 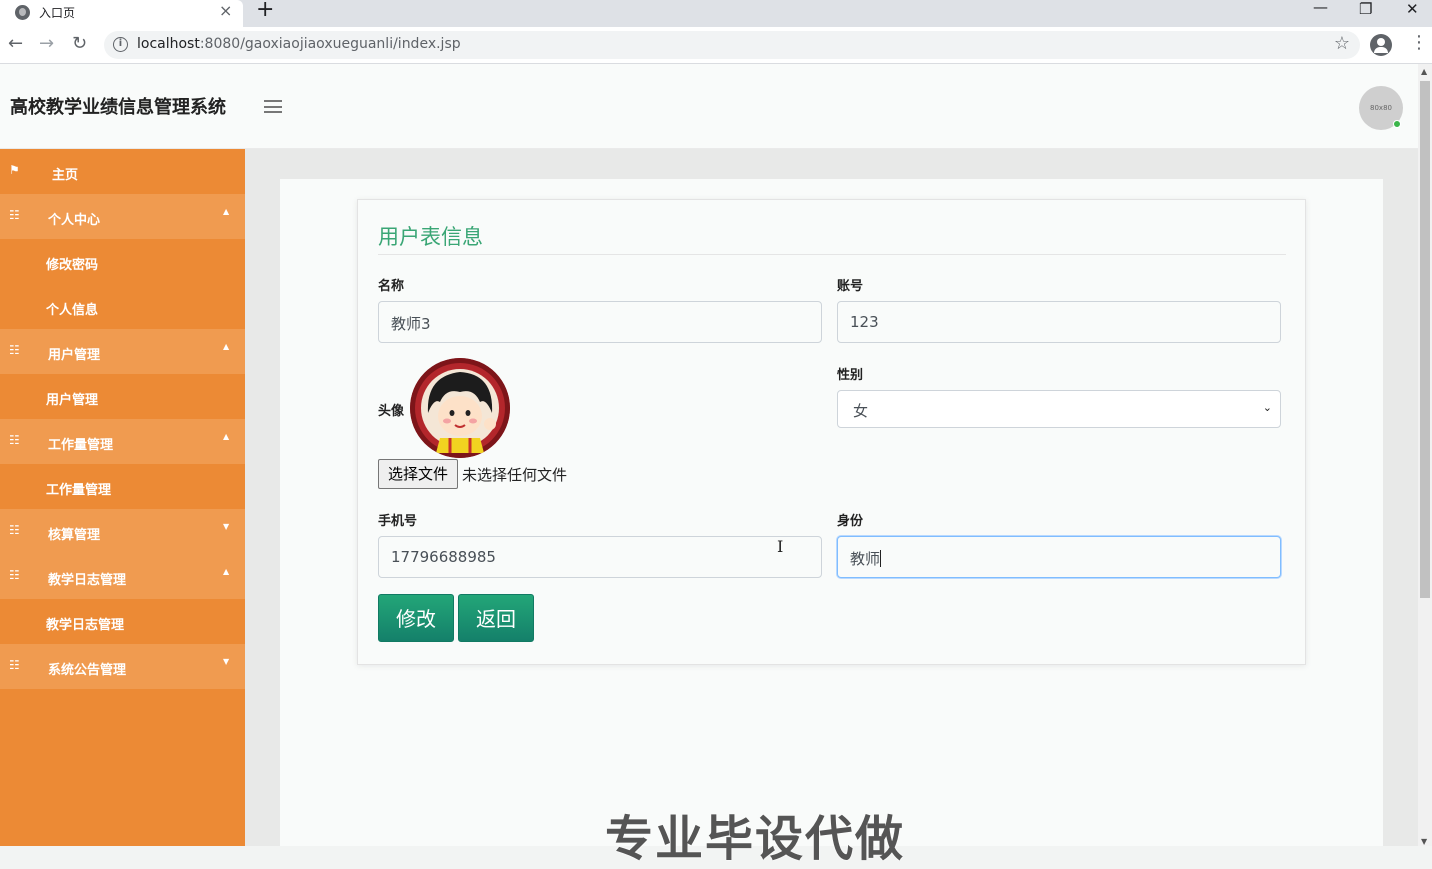 I want to click on browser-tabbar: 入口页 × + — ❐ ✕, so click(x=716, y=13).